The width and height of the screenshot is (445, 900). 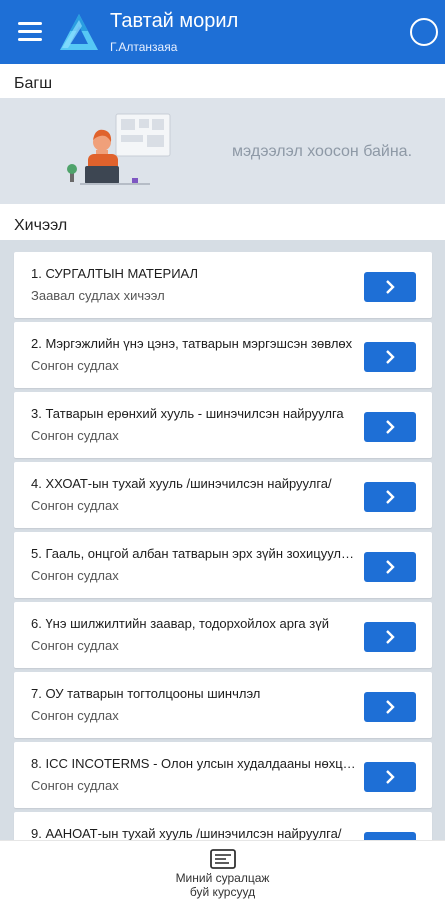 What do you see at coordinates (146, 693) in the screenshot?
I see `lesson-title: 7. ОУ татварын тогтолцооны шинчлэл` at bounding box center [146, 693].